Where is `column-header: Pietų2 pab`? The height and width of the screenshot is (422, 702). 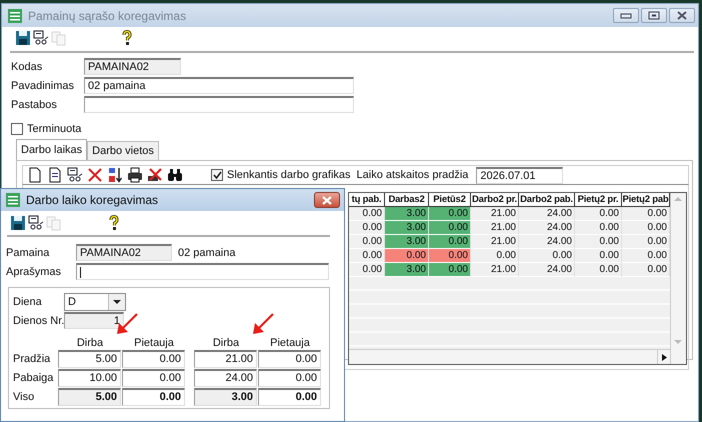 column-header: Pietų2 pab is located at coordinates (646, 200).